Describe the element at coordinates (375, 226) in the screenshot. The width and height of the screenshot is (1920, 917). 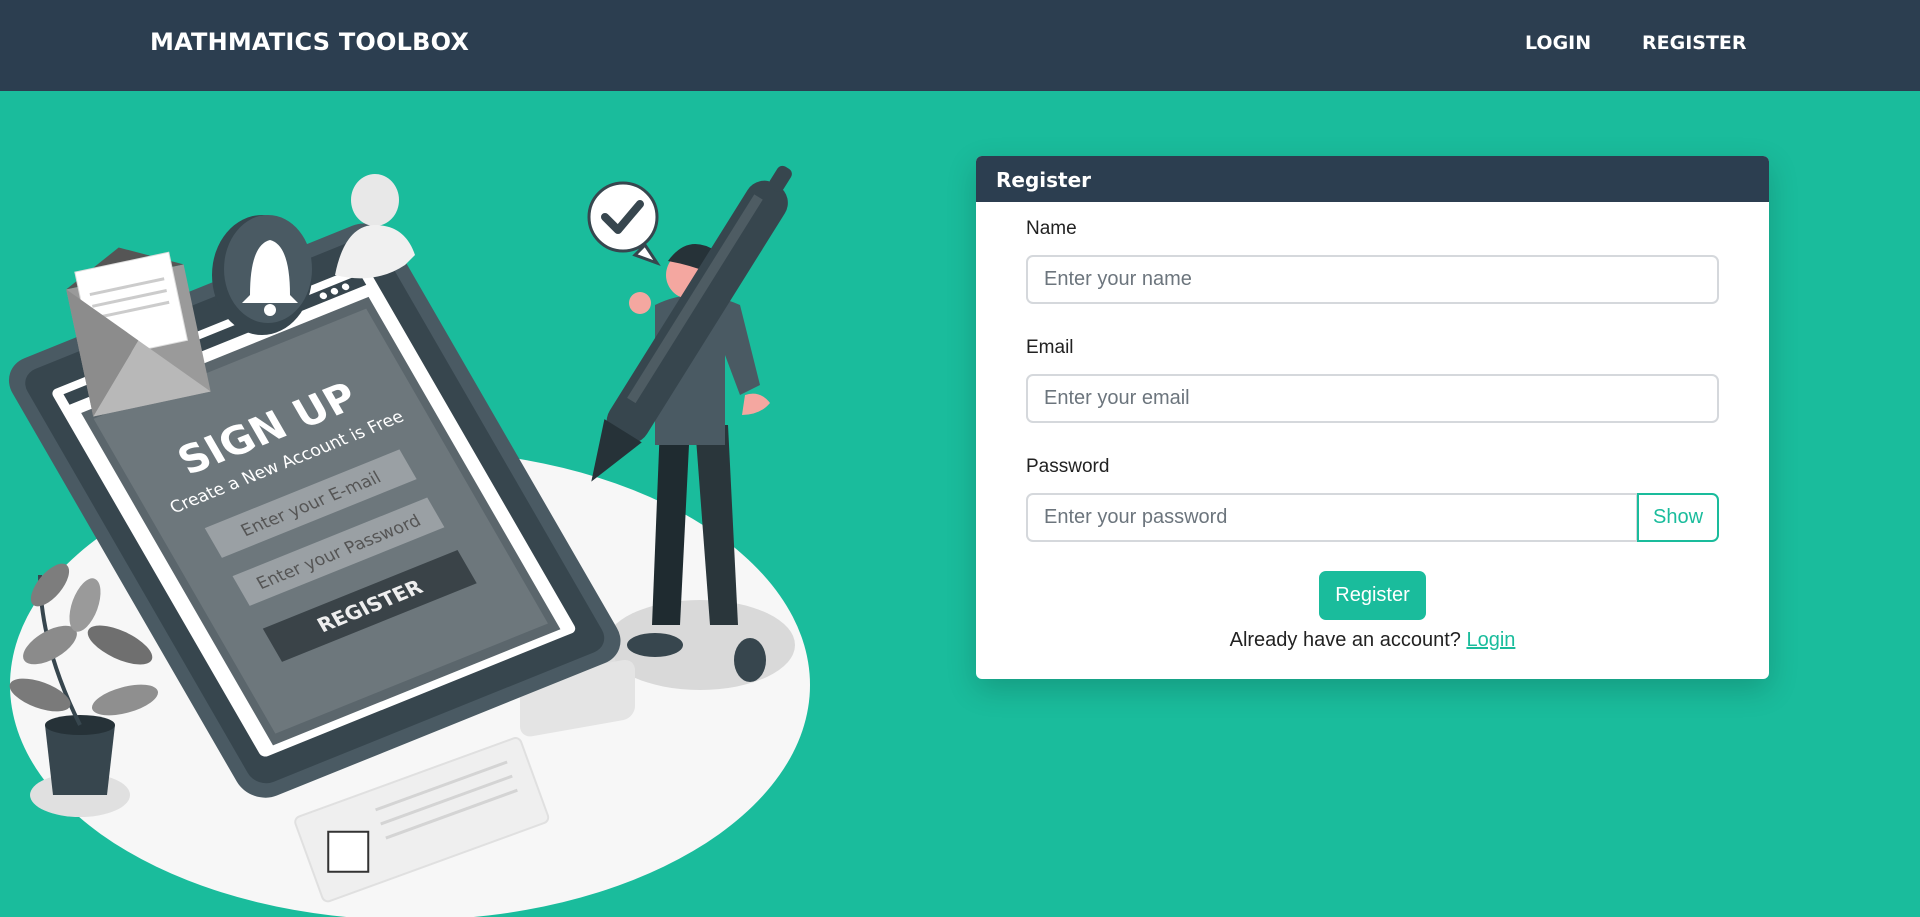
I see `user-icon` at that location.